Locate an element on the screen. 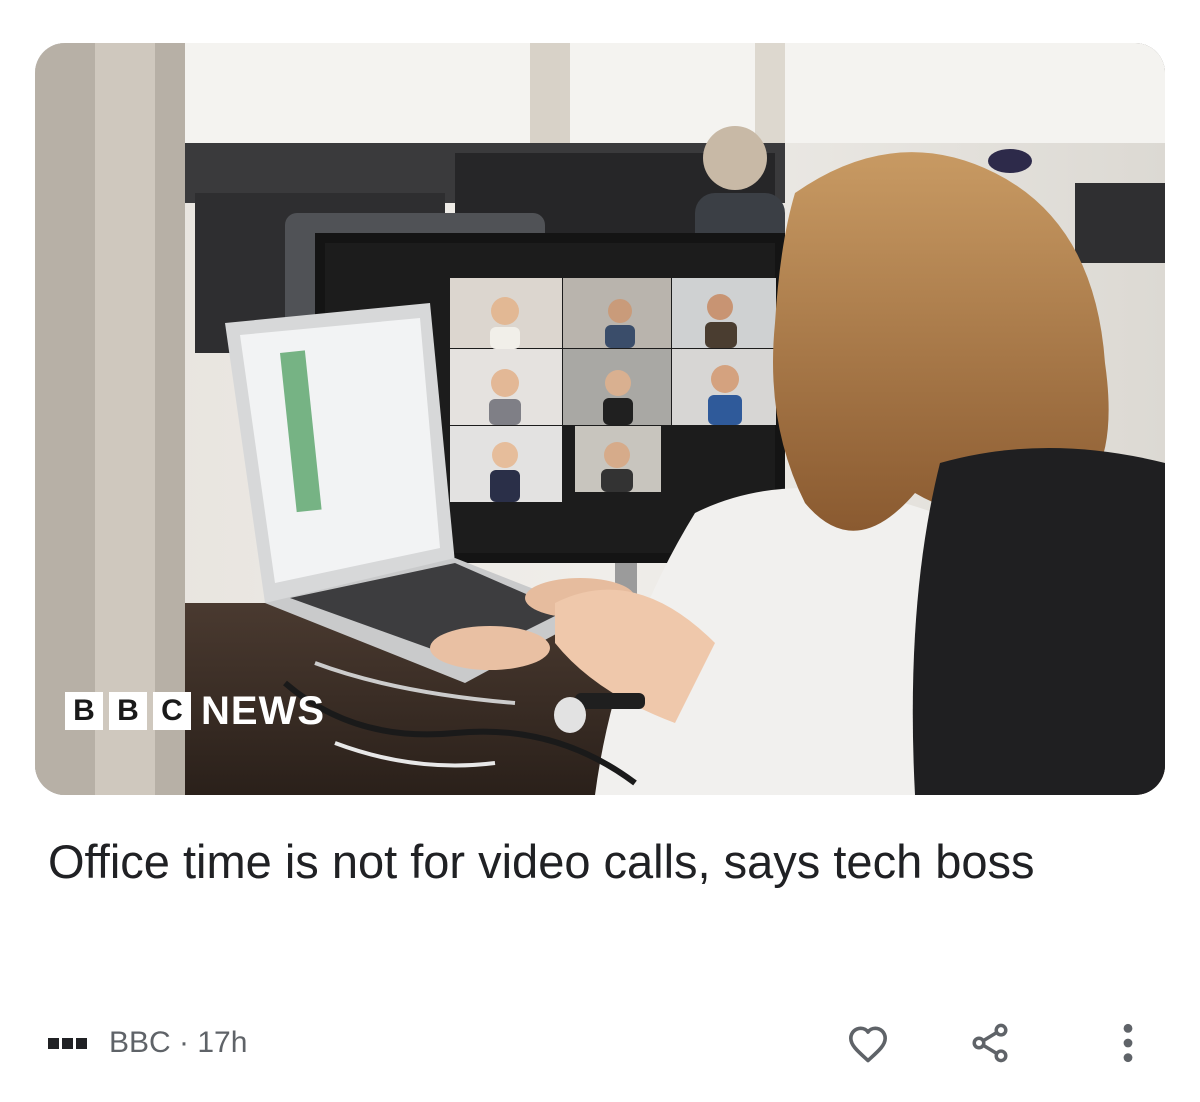 Image resolution: width=1200 pixels, height=1102 pixels. heart-outline-icon is located at coordinates (868, 1044).